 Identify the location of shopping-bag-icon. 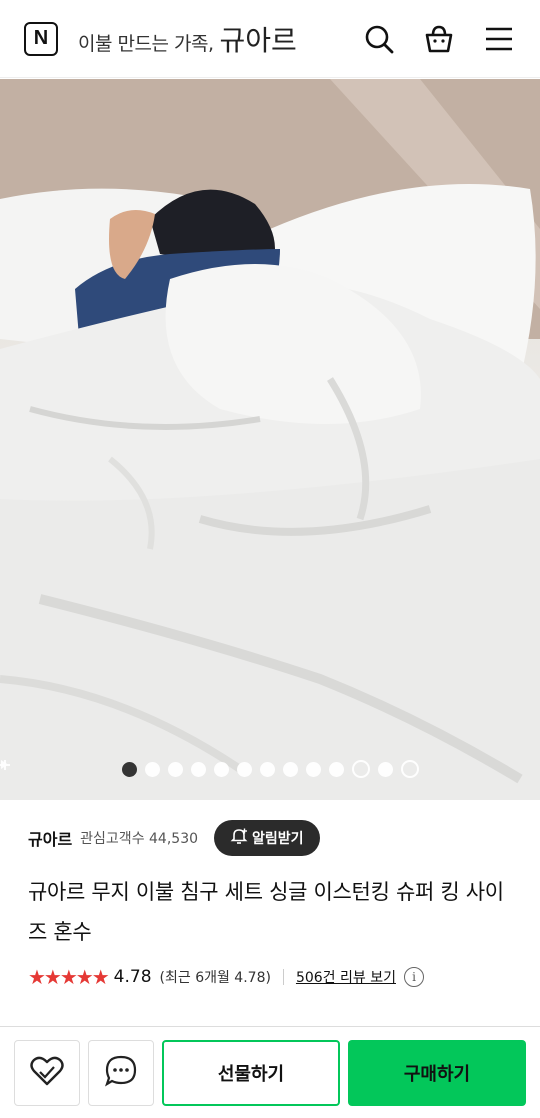
(439, 39).